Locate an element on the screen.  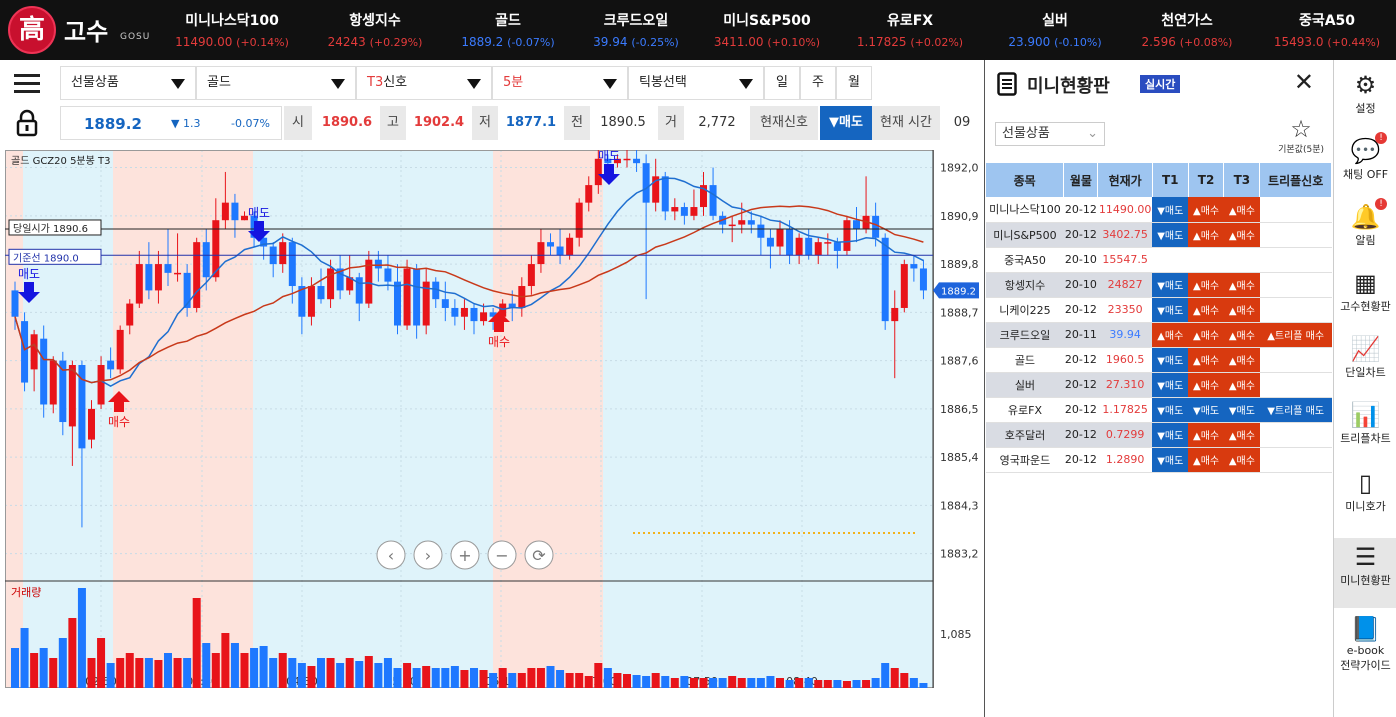
row-price: 1960.5 is located at coordinates (1125, 360).